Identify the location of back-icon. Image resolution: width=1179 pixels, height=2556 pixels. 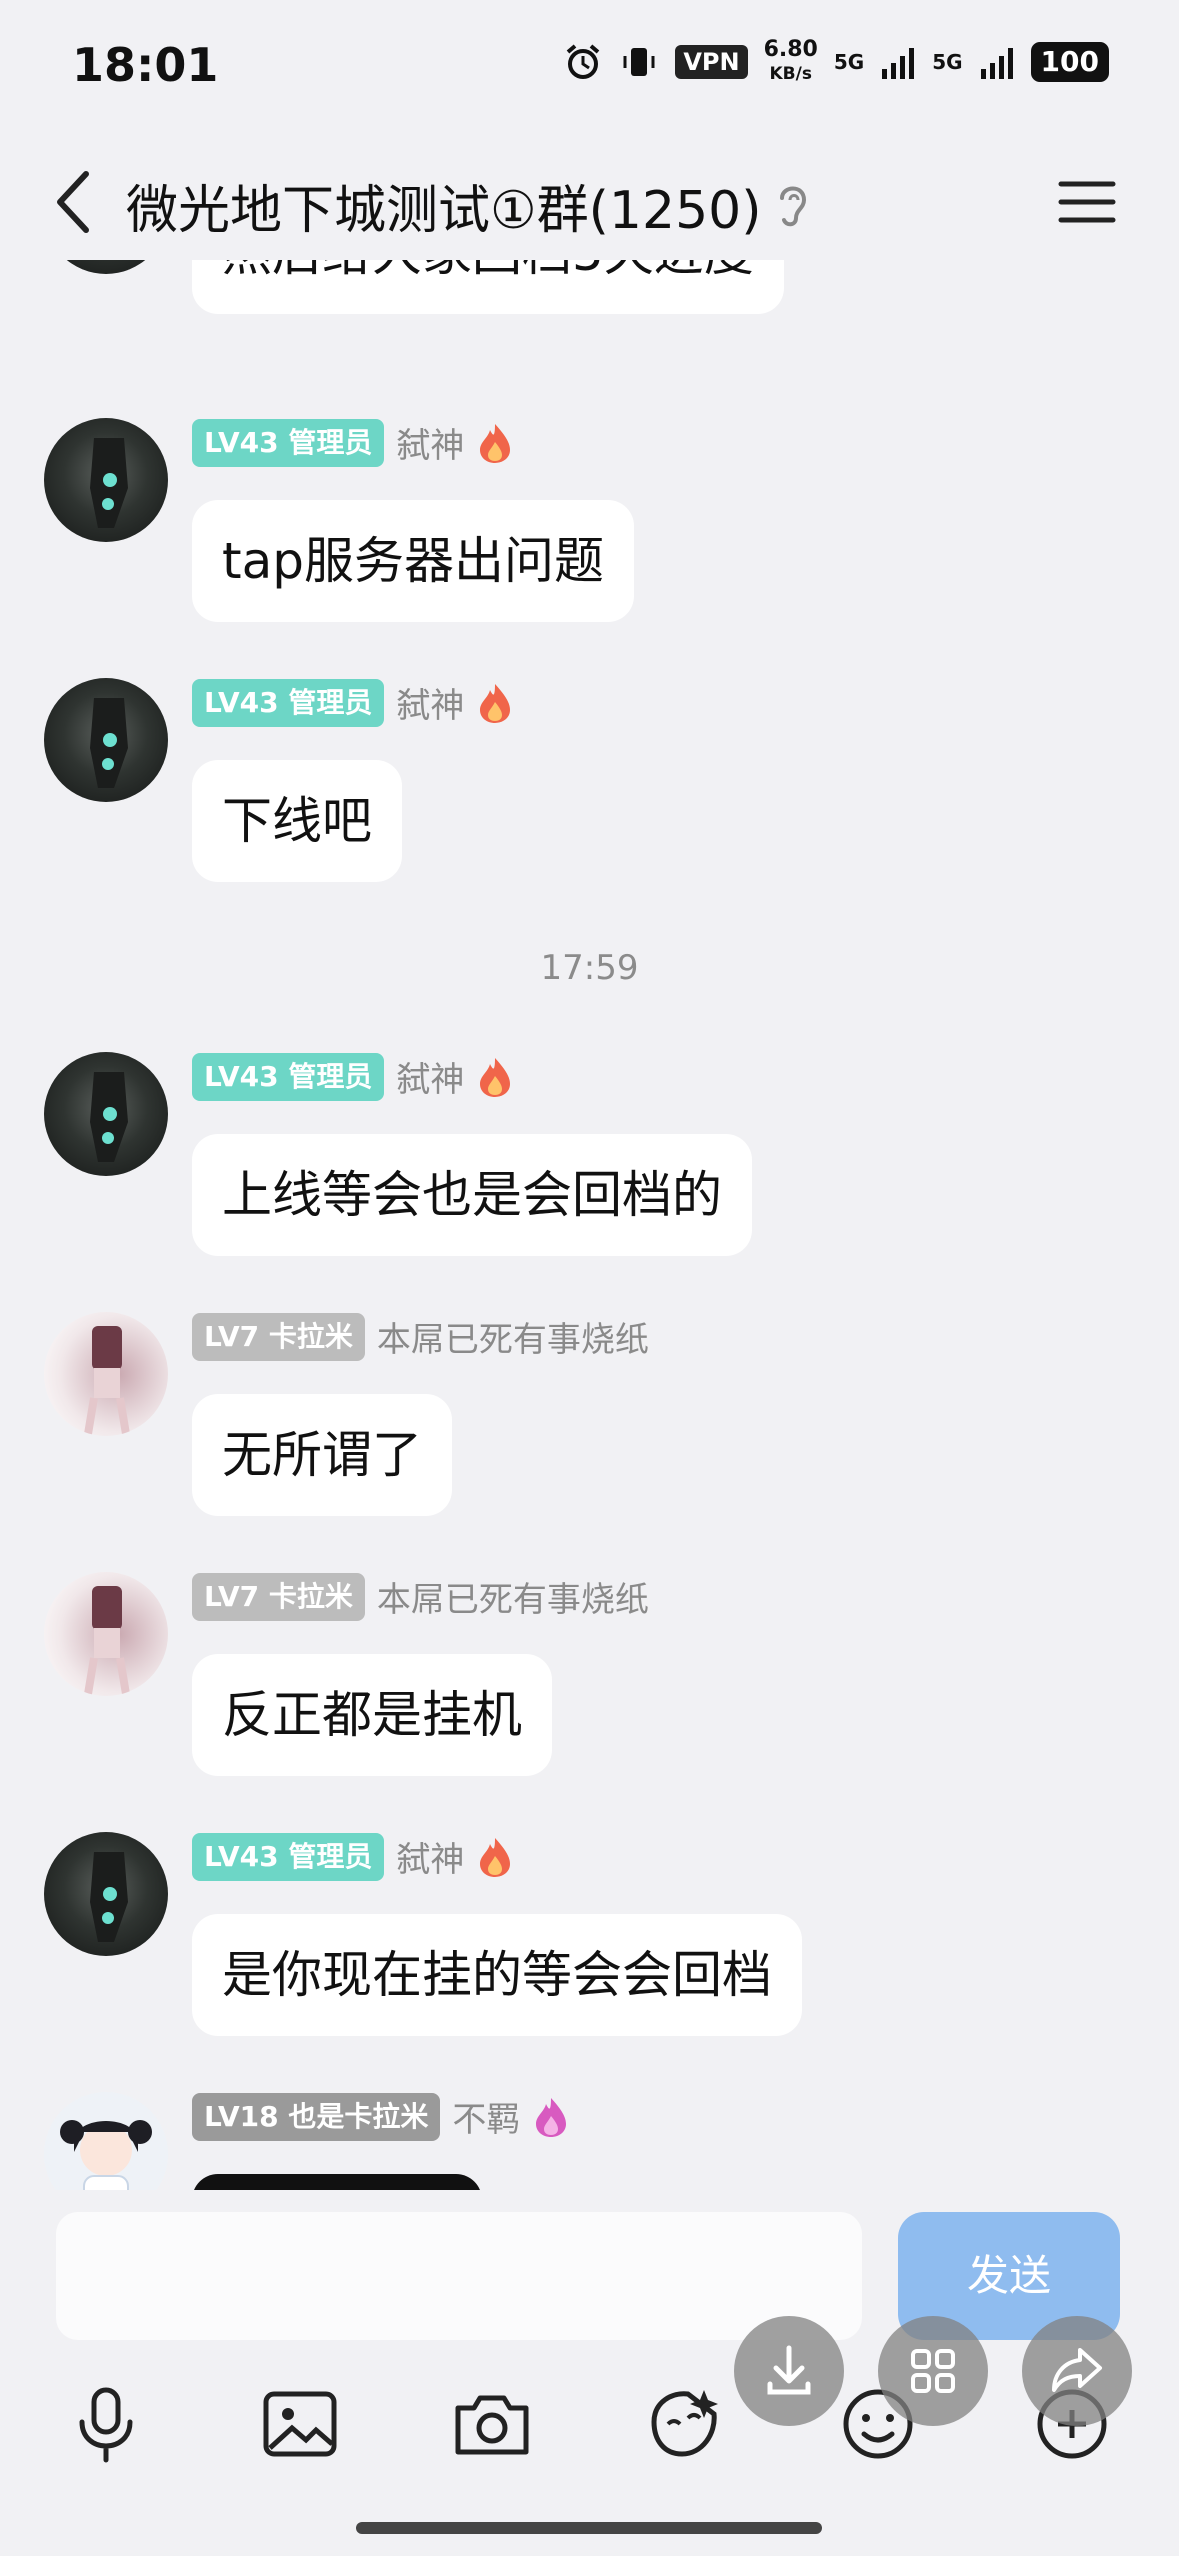
(75, 202).